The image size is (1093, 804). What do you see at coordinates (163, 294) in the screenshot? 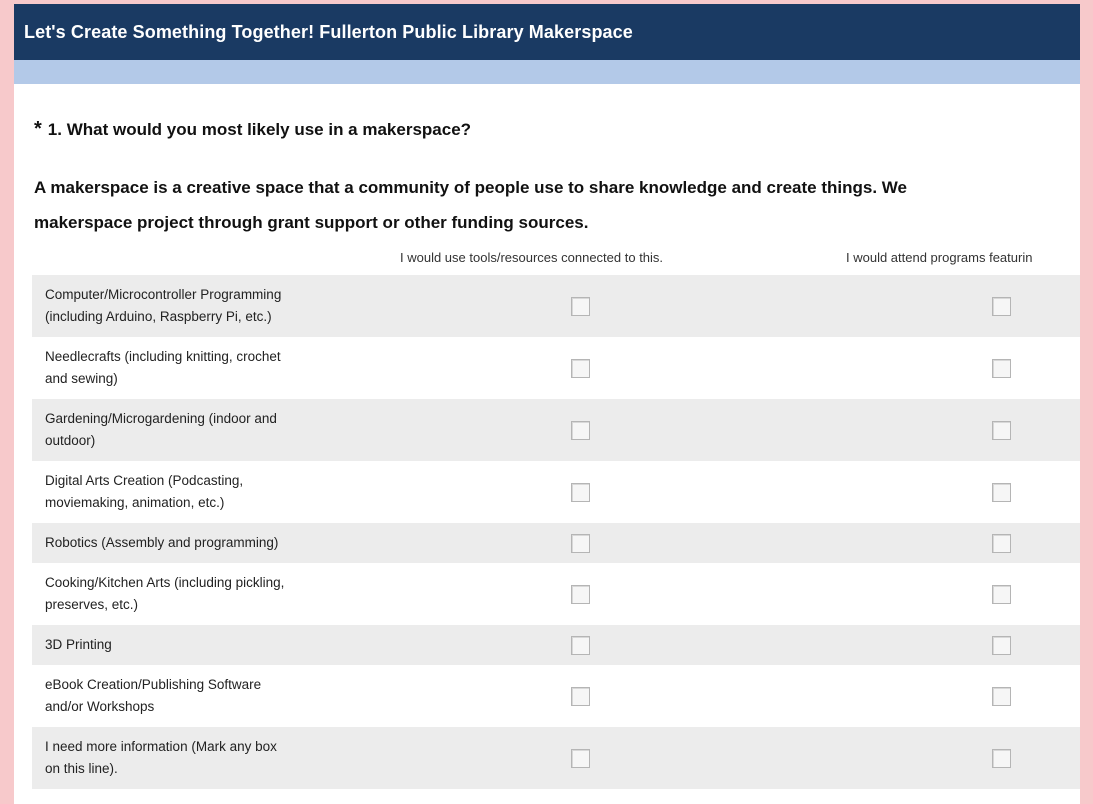
I see `row-label-line: Computer/Microcontroller Programming` at bounding box center [163, 294].